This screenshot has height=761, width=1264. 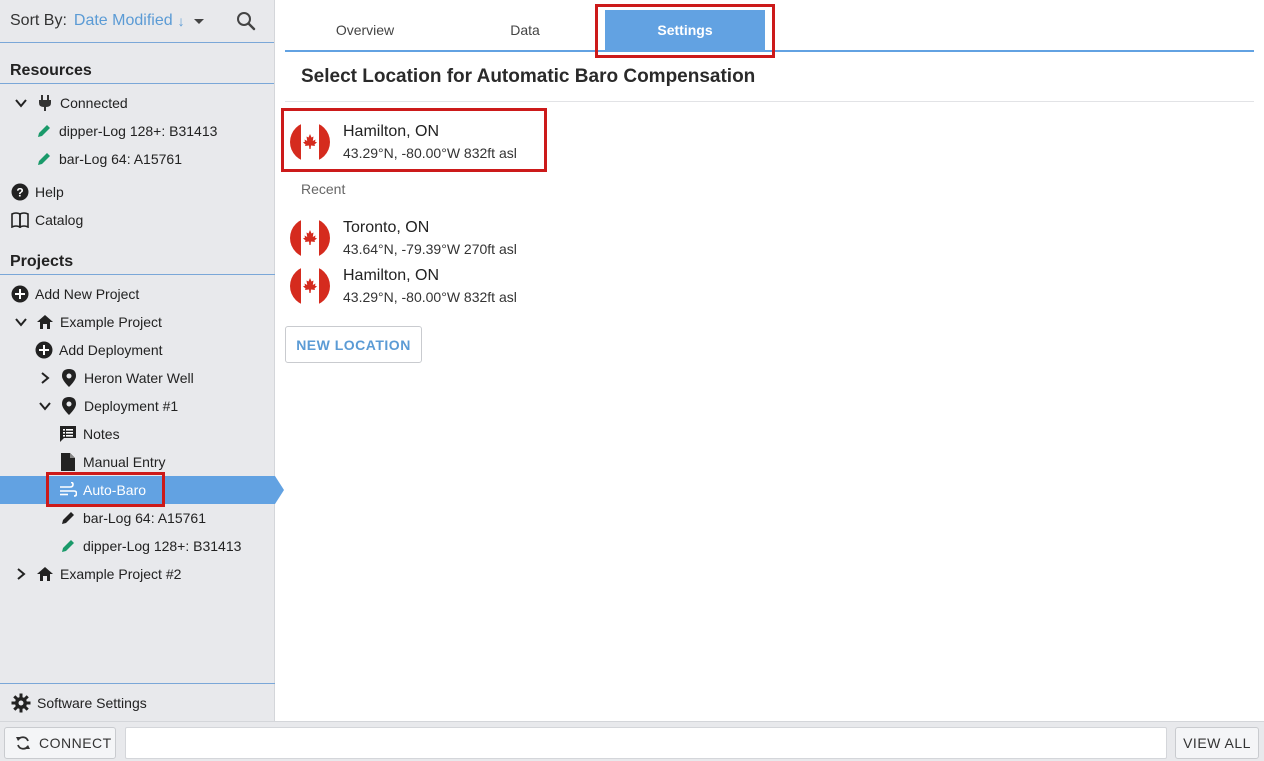 What do you see at coordinates (49, 192) in the screenshot?
I see `help-label: Help` at bounding box center [49, 192].